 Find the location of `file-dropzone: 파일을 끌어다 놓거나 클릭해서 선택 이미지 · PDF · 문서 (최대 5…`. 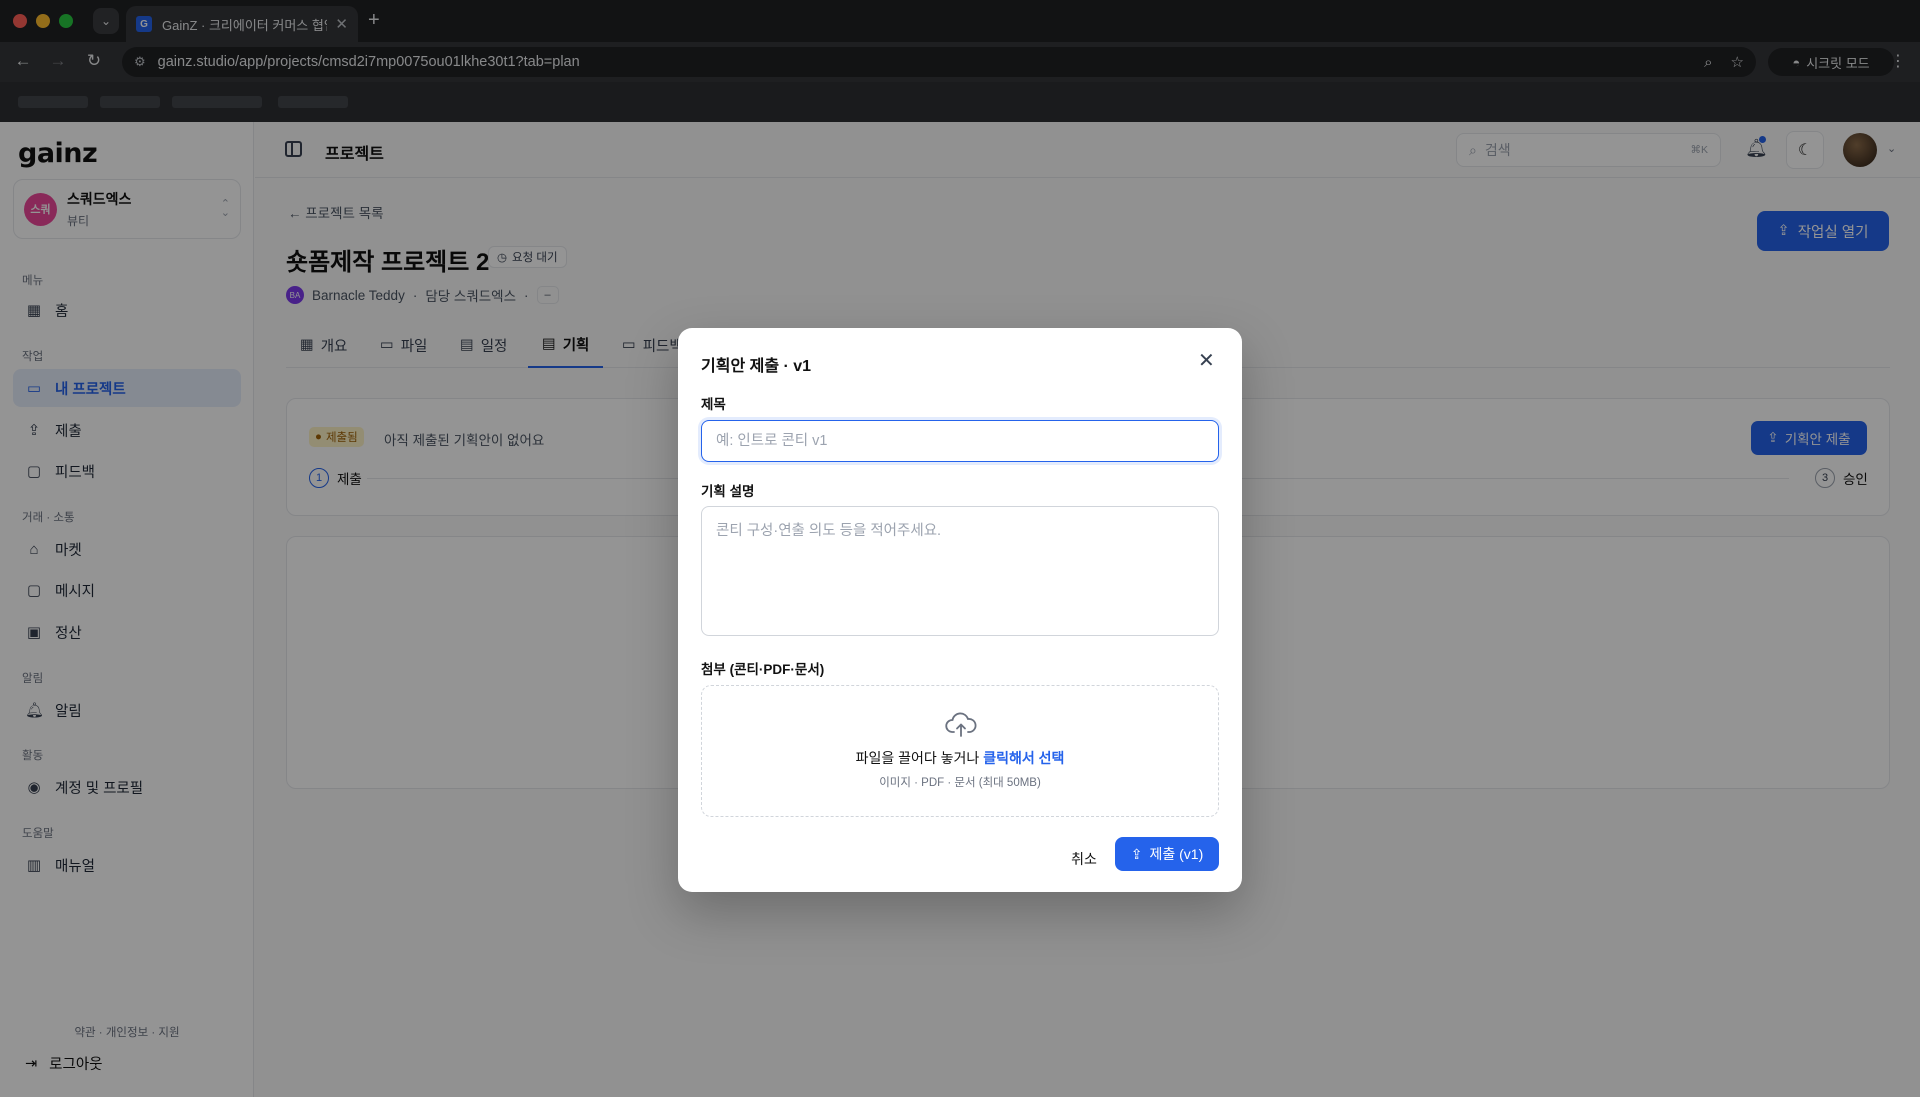

file-dropzone: 파일을 끌어다 놓거나 클릭해서 선택 이미지 · PDF · 문서 (최대 5… is located at coordinates (960, 751).